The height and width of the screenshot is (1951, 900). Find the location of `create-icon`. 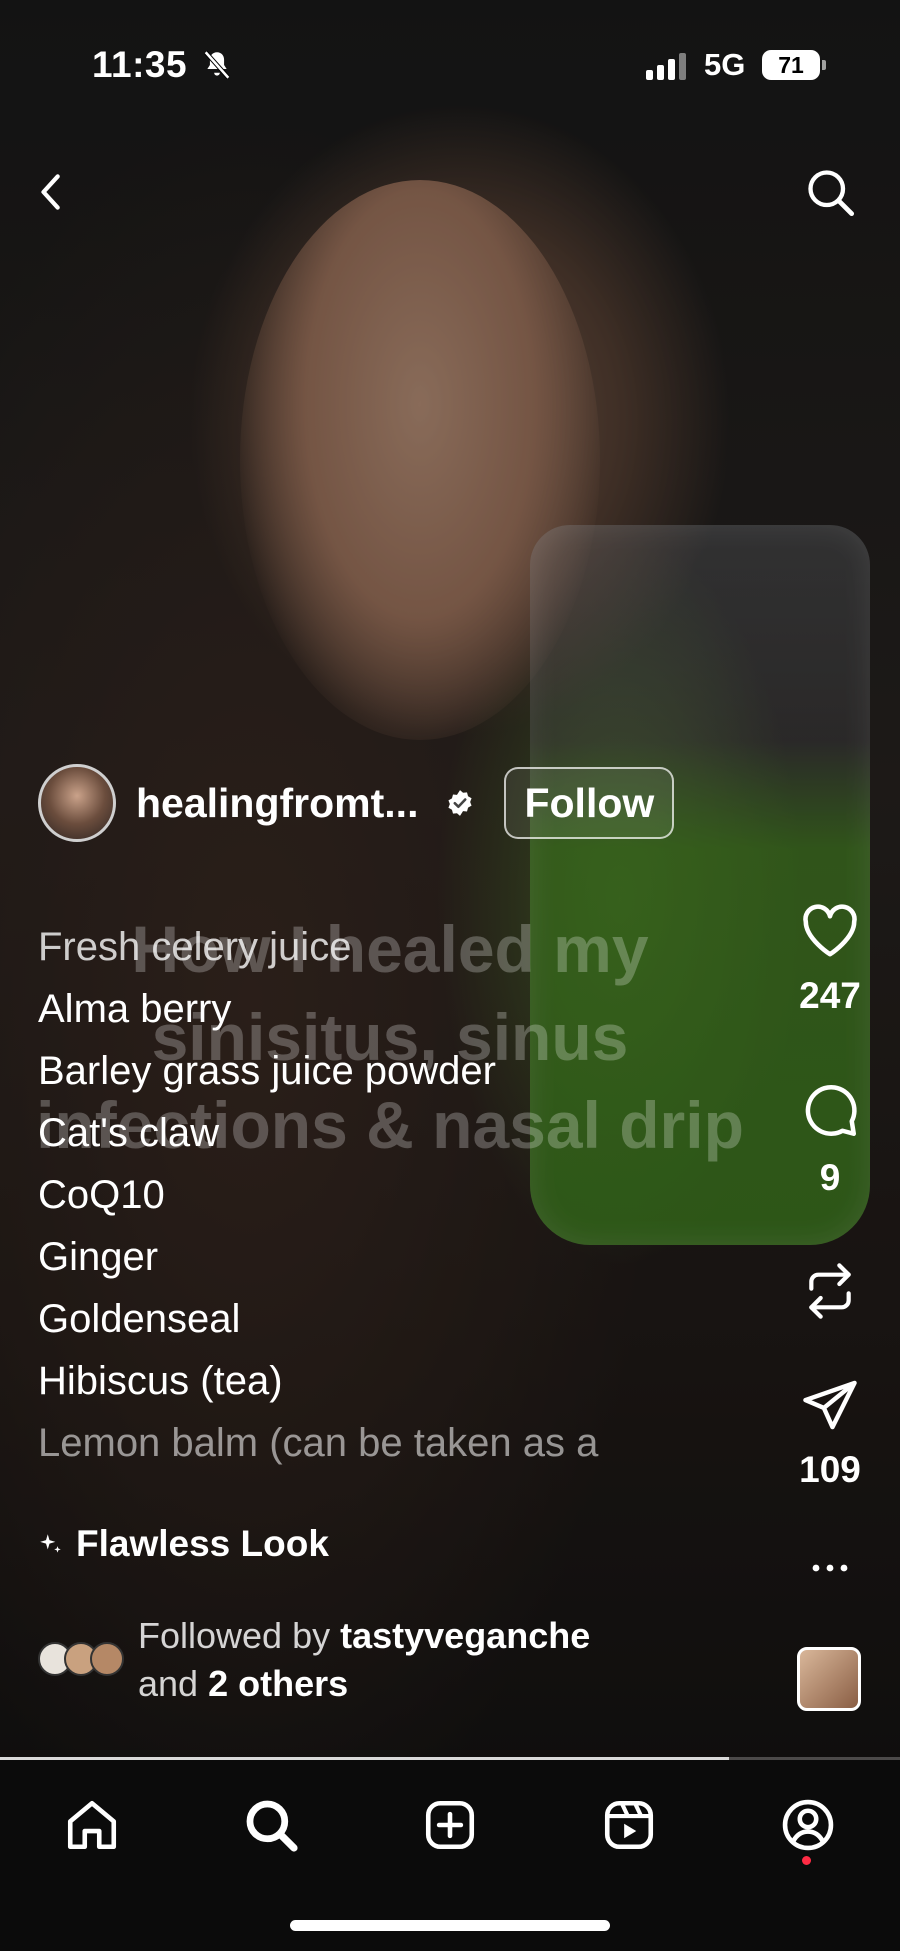

create-icon is located at coordinates (450, 1825).